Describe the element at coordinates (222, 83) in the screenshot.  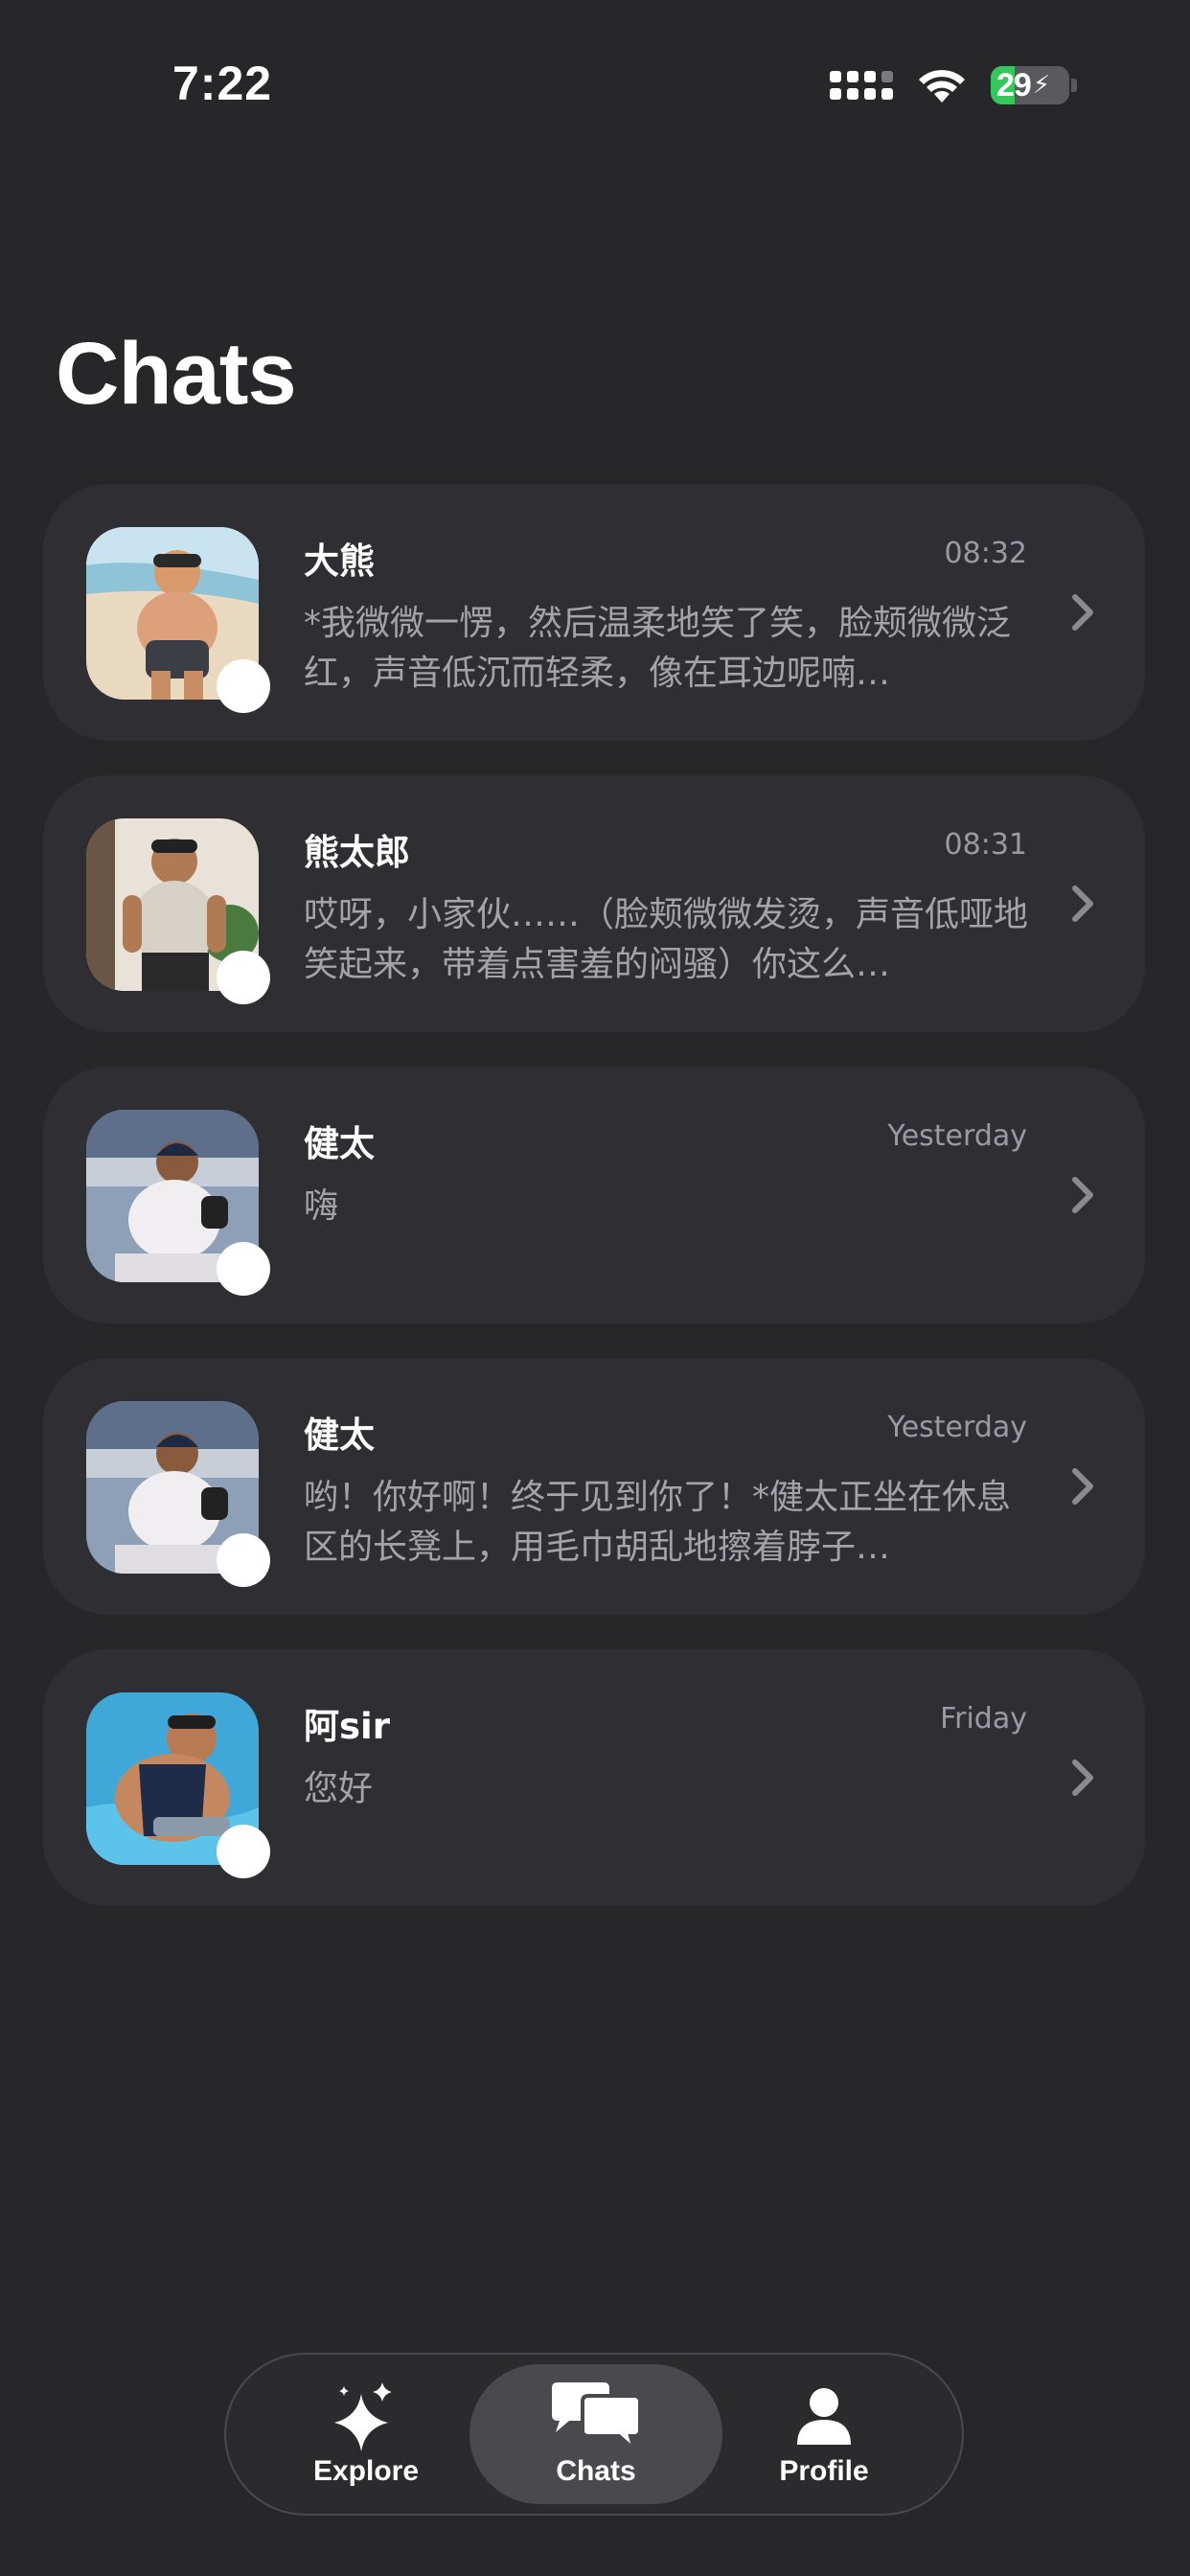
I see `status-time: 7:22` at that location.